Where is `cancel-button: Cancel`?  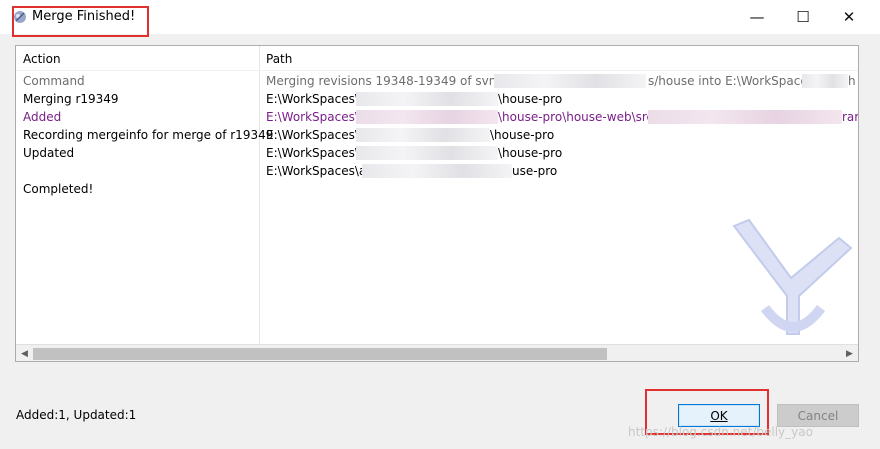
cancel-button: Cancel is located at coordinates (818, 415).